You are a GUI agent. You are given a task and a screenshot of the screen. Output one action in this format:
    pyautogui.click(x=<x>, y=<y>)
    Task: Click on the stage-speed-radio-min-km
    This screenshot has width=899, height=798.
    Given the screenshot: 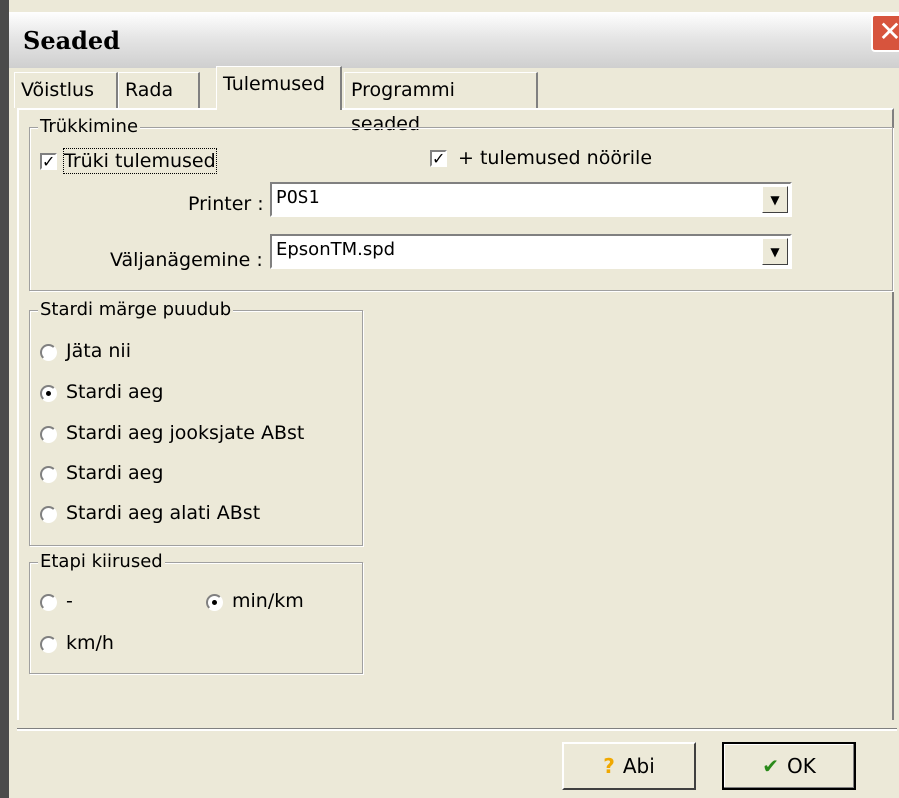 What is the action you would take?
    pyautogui.click(x=214, y=602)
    